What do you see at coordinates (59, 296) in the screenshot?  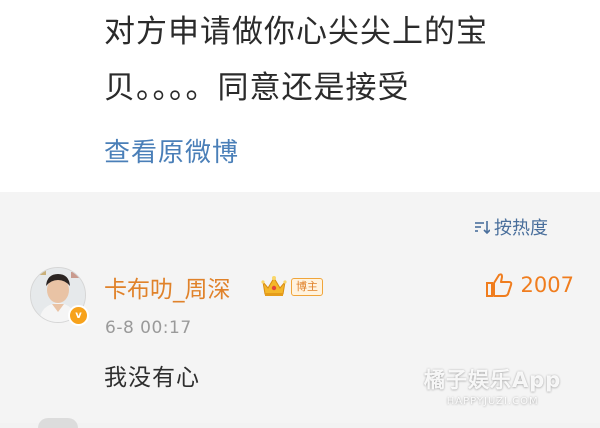 I see `commenter-avatar: v` at bounding box center [59, 296].